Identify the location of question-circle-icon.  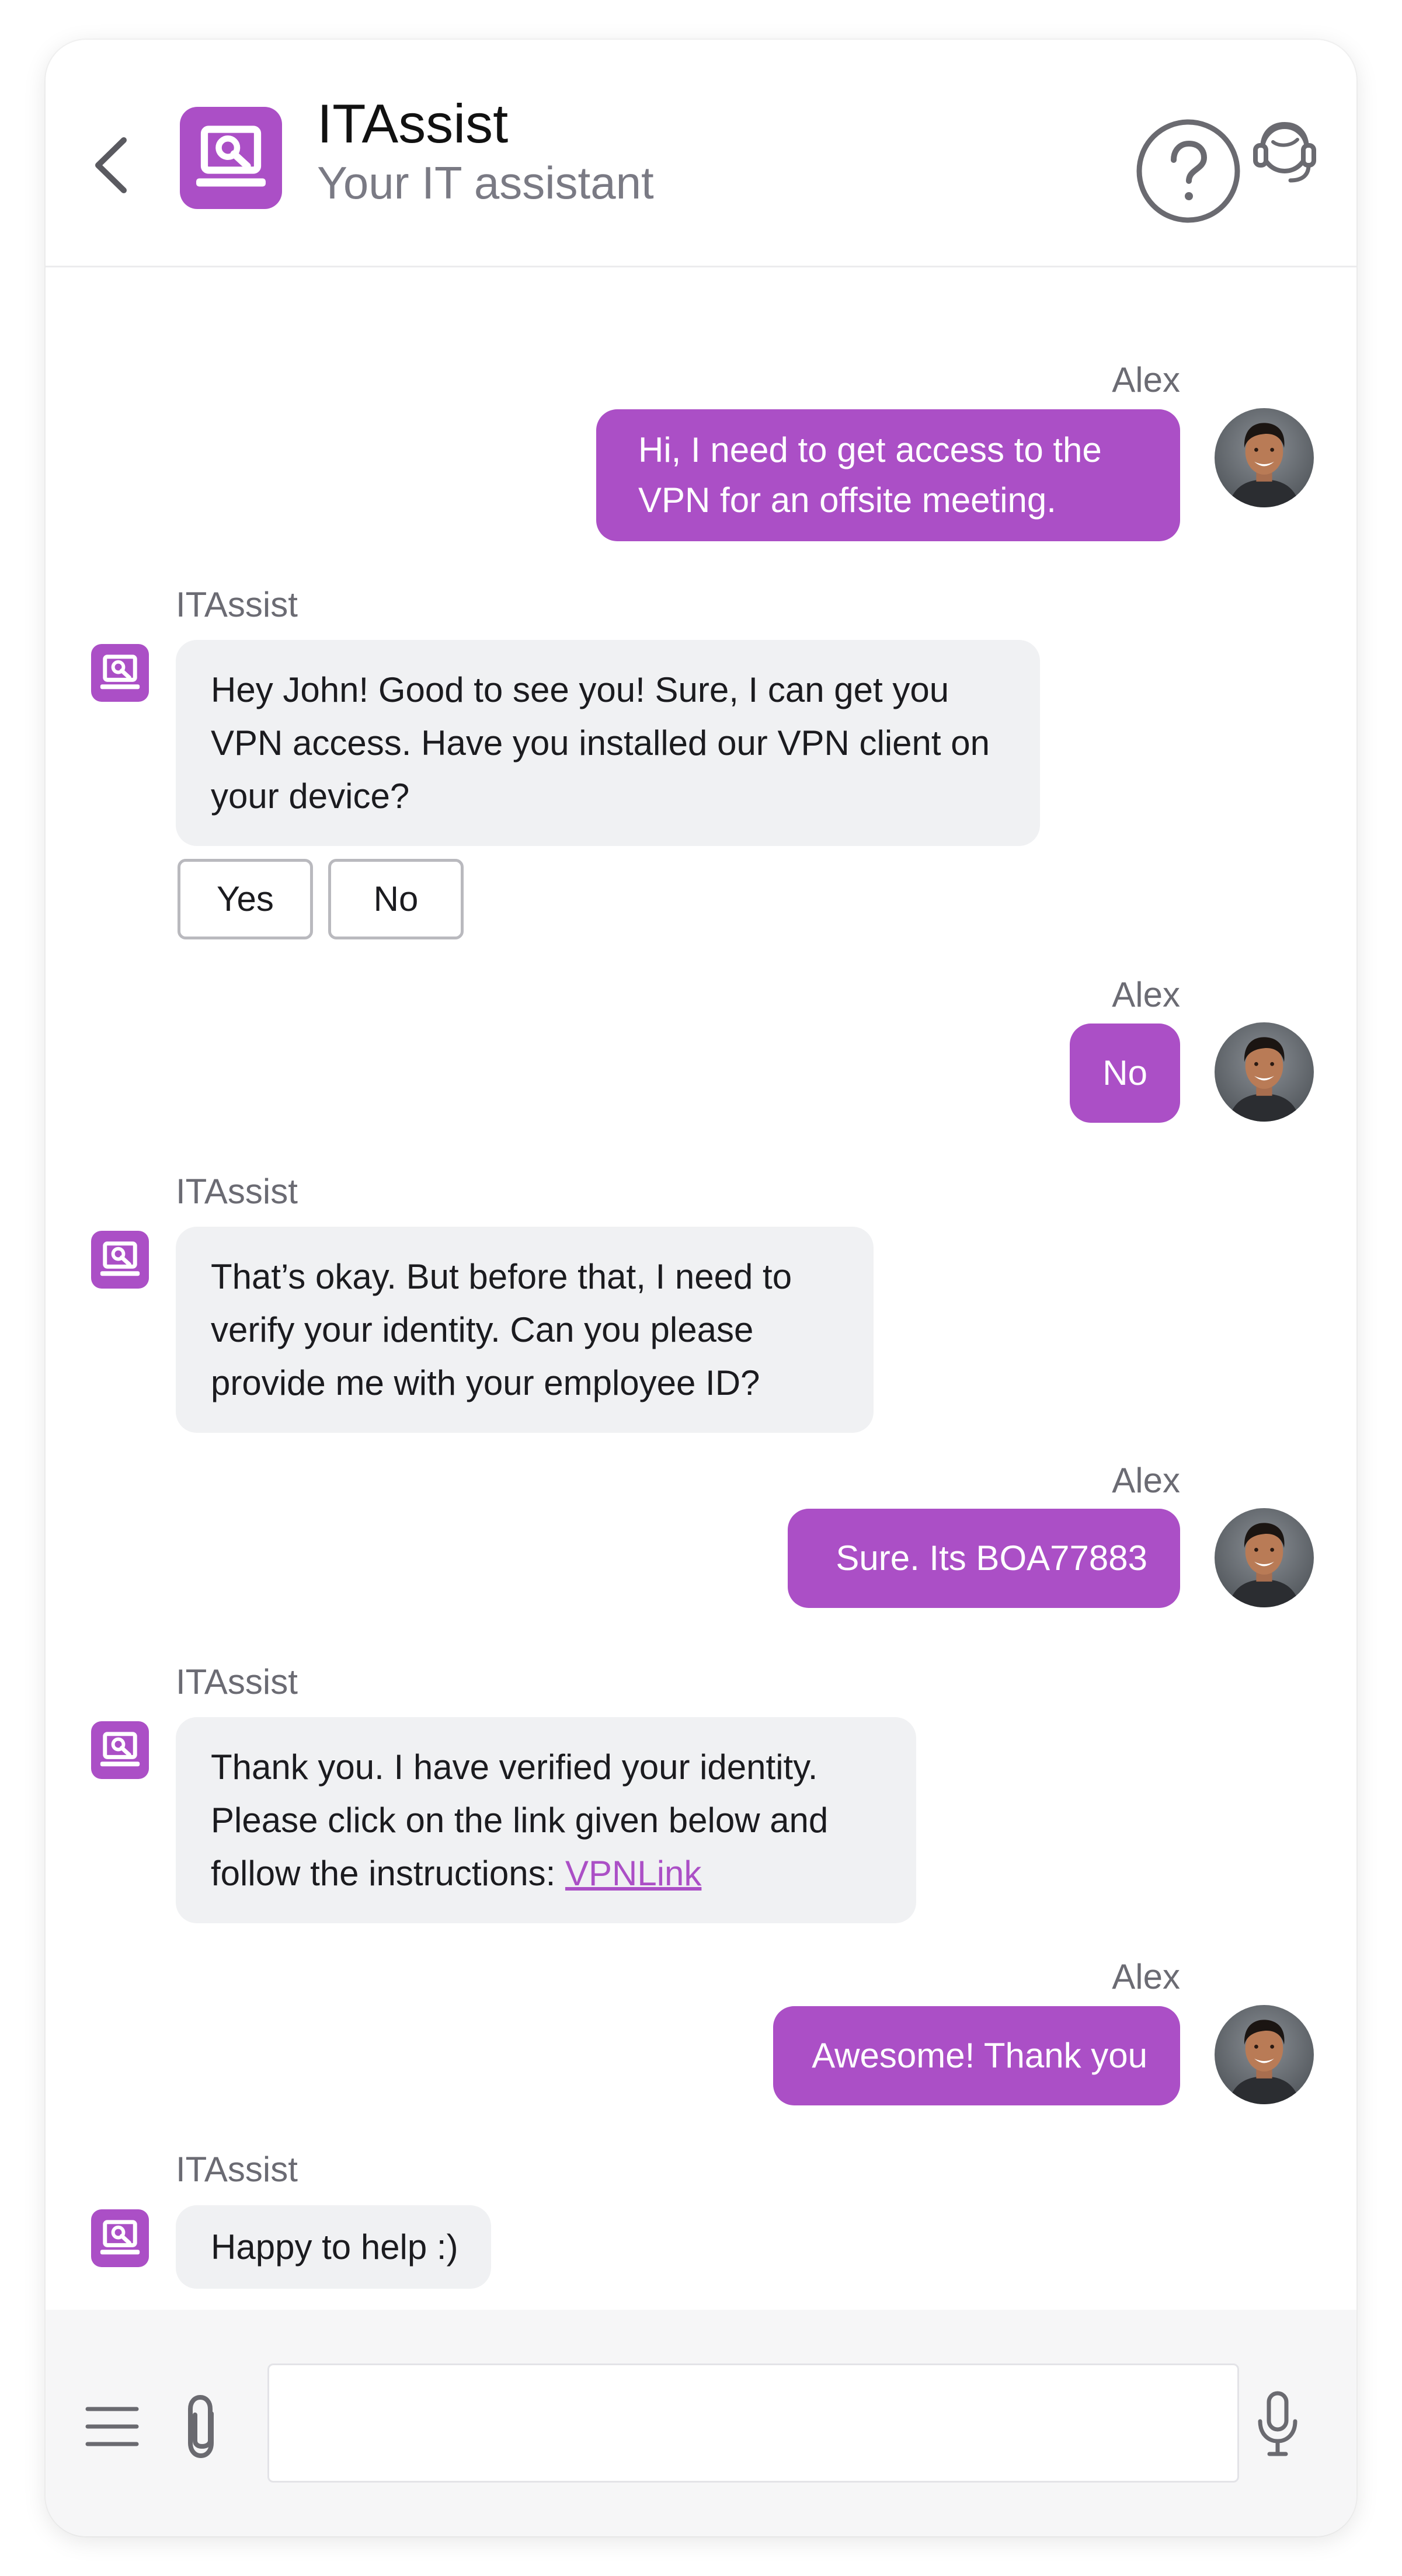
(1188, 171).